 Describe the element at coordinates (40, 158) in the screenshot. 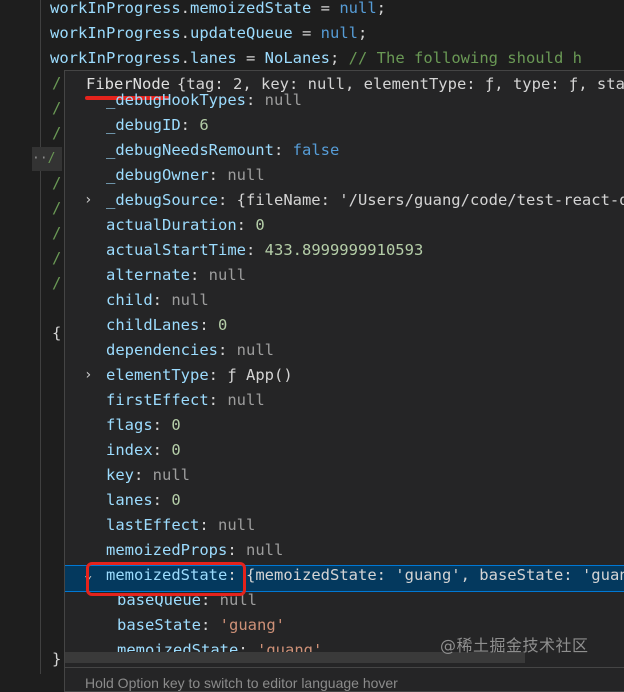

I see `fold-dots: ··` at that location.